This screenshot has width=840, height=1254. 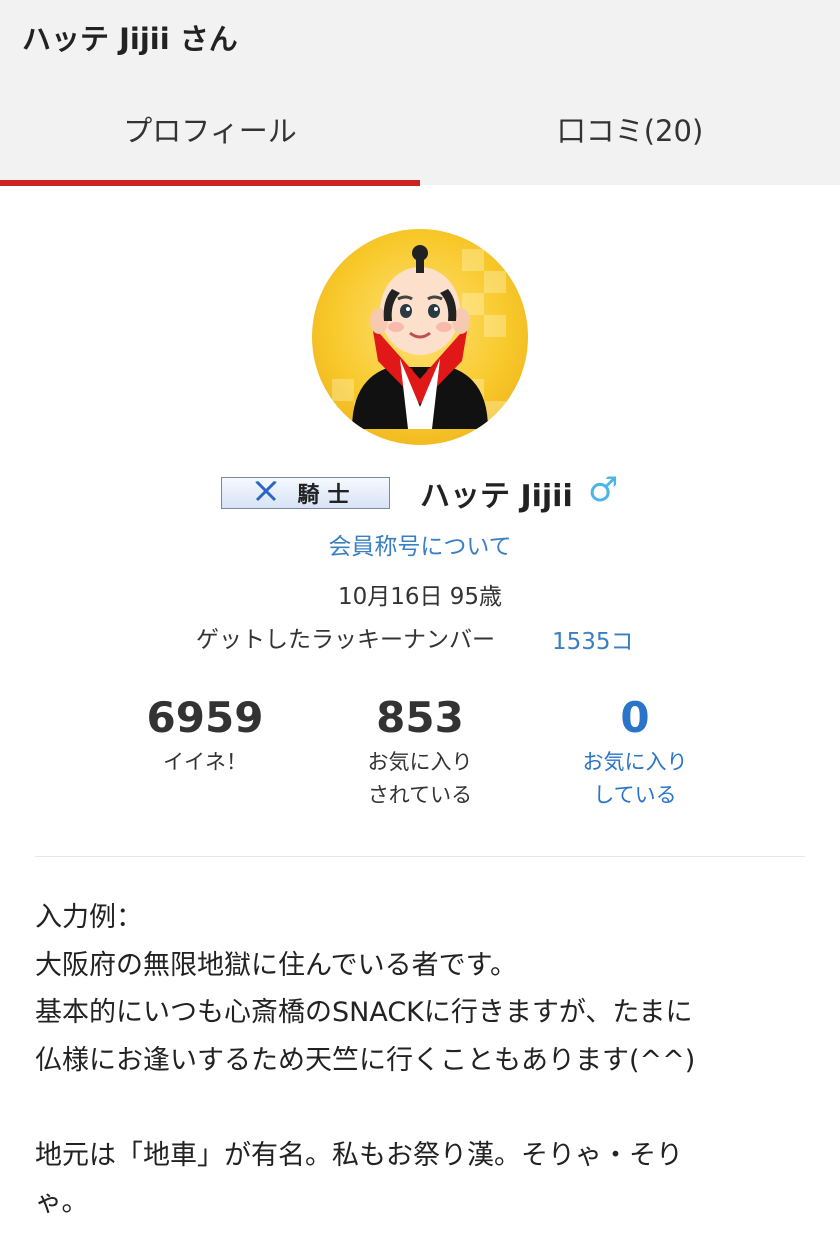 I want to click on male-icon: ♂, so click(x=603, y=490).